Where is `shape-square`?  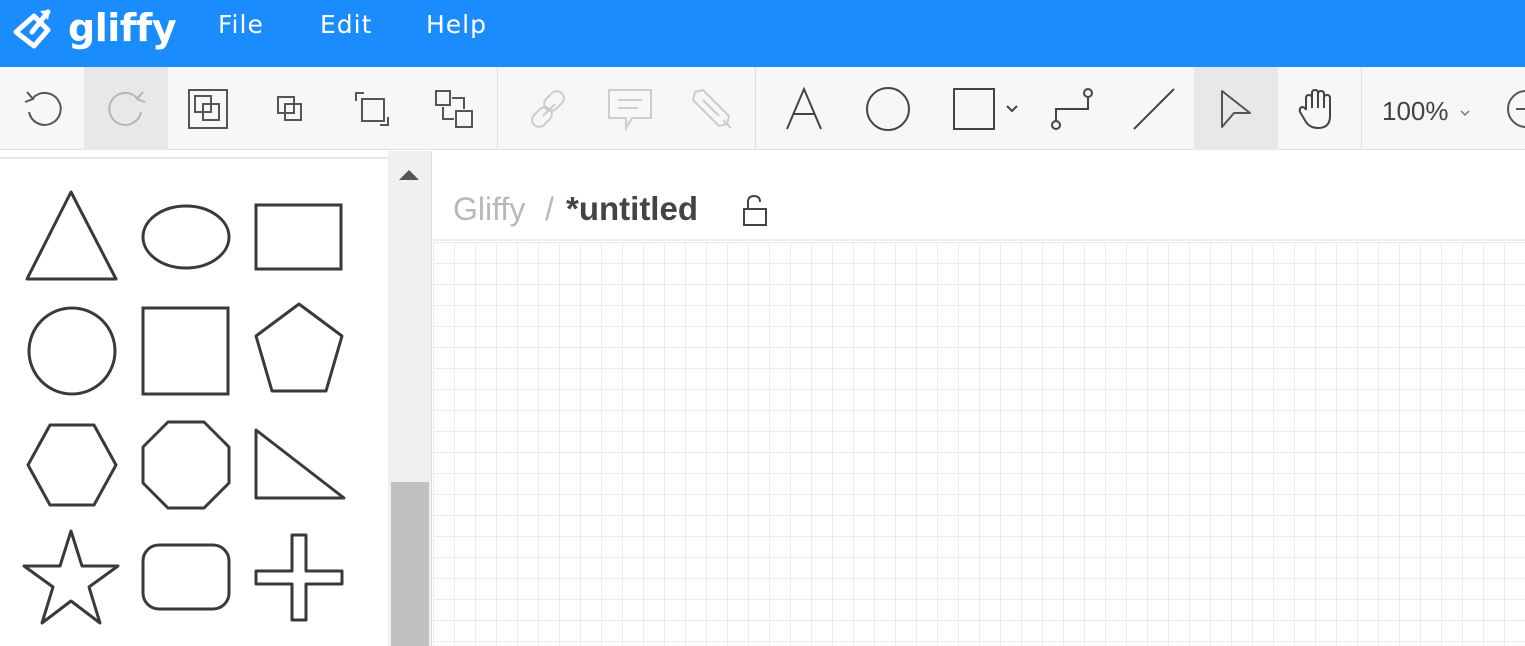
shape-square is located at coordinates (186, 351).